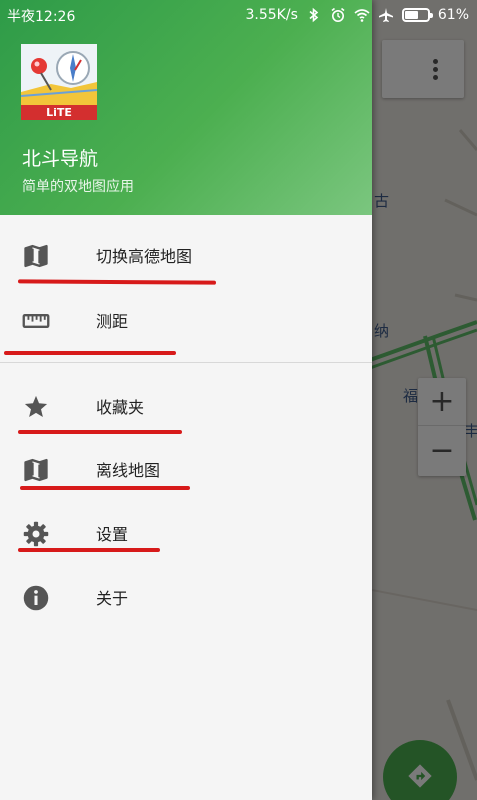 Image resolution: width=477 pixels, height=800 pixels. Describe the element at coordinates (128, 470) in the screenshot. I see `menu-item-label: 离线地图` at that location.